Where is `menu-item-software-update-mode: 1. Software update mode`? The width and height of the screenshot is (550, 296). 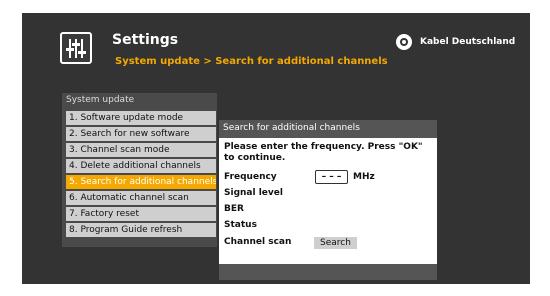
menu-item-software-update-mode: 1. Software update mode is located at coordinates (141, 118).